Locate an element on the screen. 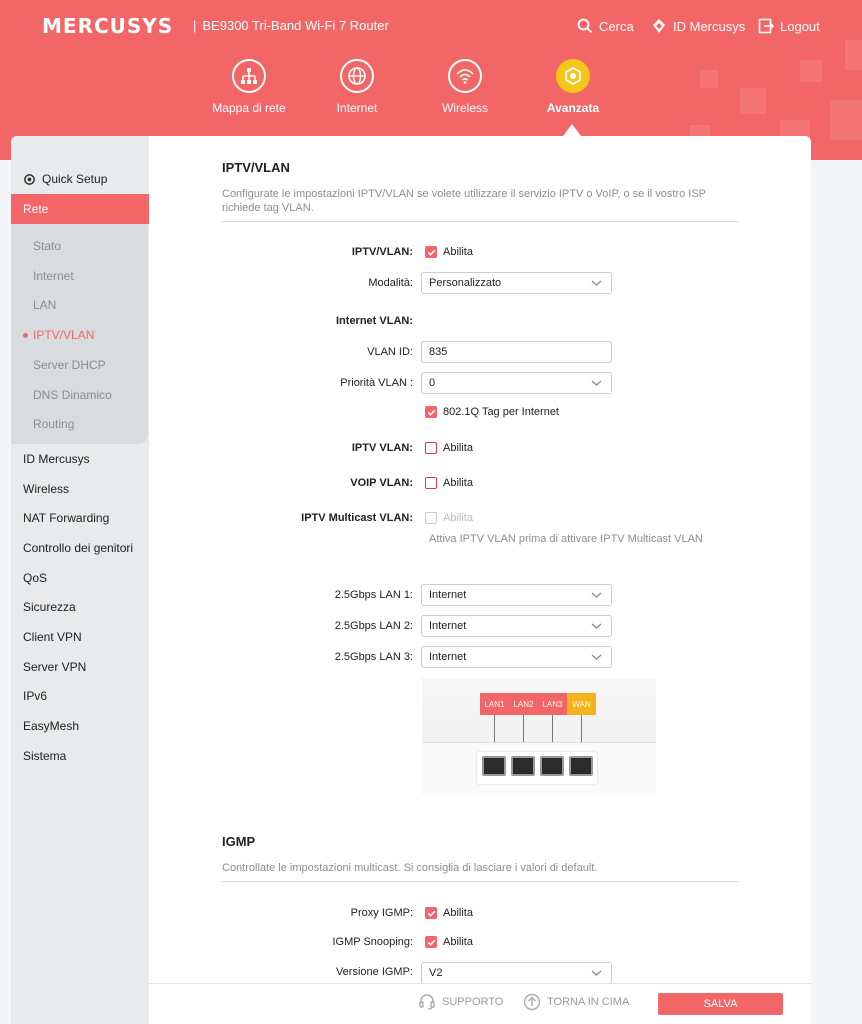 The image size is (862, 1024). sidebar-item-label: Quick Setup is located at coordinates (75, 179).